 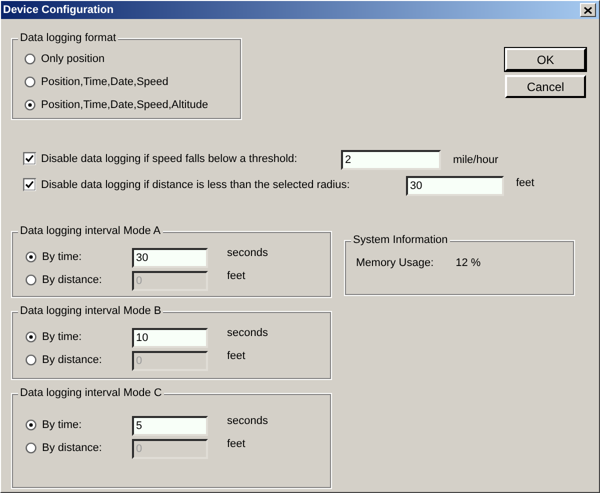 What do you see at coordinates (73, 59) in the screenshot?
I see `radio-label: Only position` at bounding box center [73, 59].